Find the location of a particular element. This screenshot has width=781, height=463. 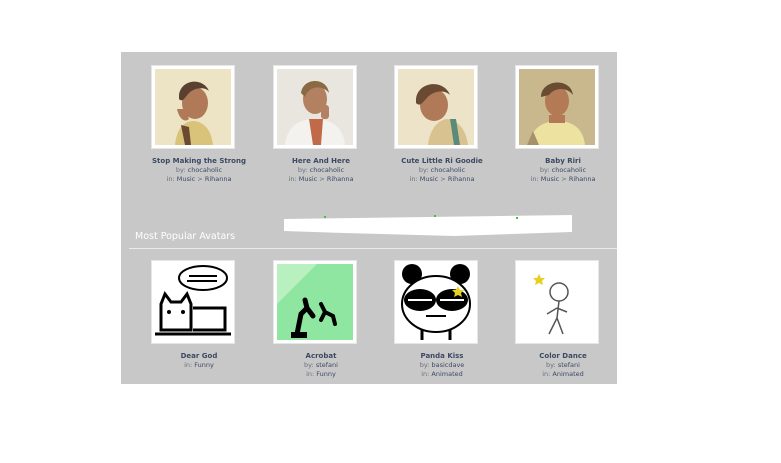

cartoon-cat-icon is located at coordinates (193, 302).